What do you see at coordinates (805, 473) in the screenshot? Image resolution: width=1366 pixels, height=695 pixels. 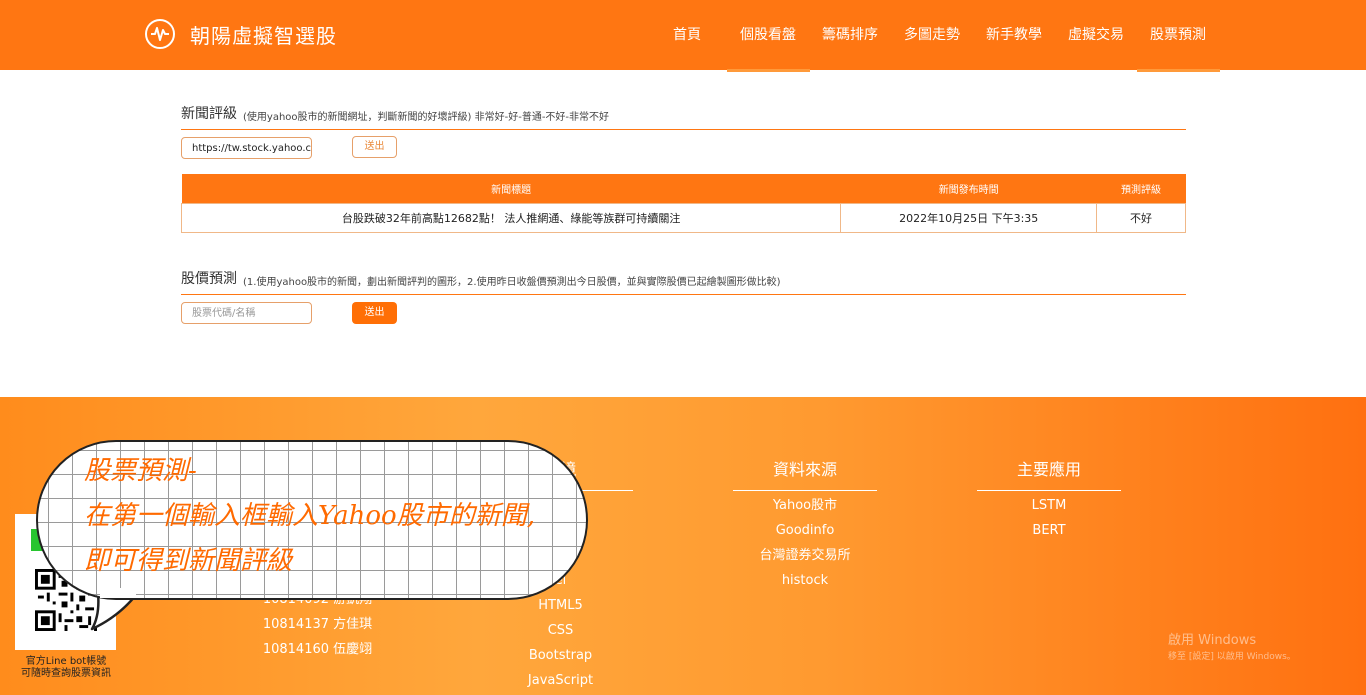 I see `footer-heading: 資料來源` at bounding box center [805, 473].